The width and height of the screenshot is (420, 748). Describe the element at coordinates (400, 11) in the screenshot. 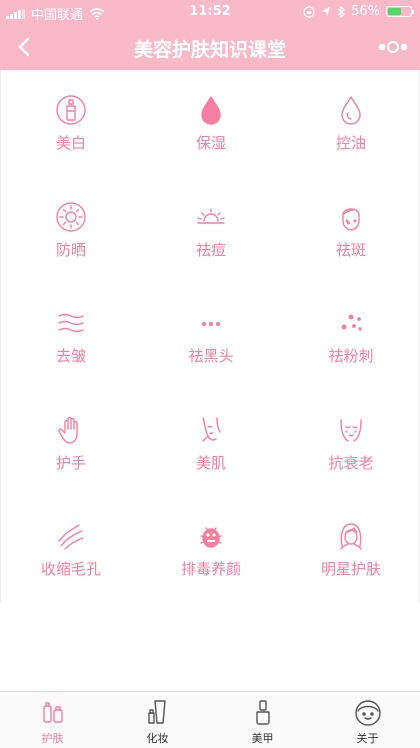

I see `battery-icon` at that location.